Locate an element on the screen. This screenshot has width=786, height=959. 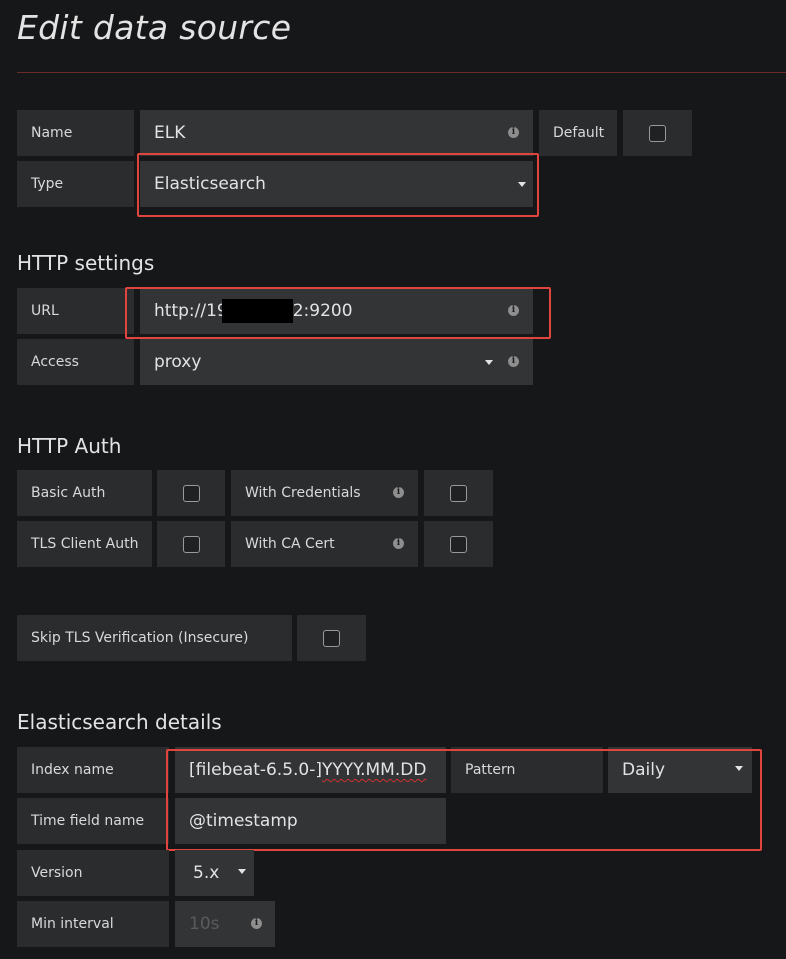
access-value: proxy is located at coordinates (178, 362).